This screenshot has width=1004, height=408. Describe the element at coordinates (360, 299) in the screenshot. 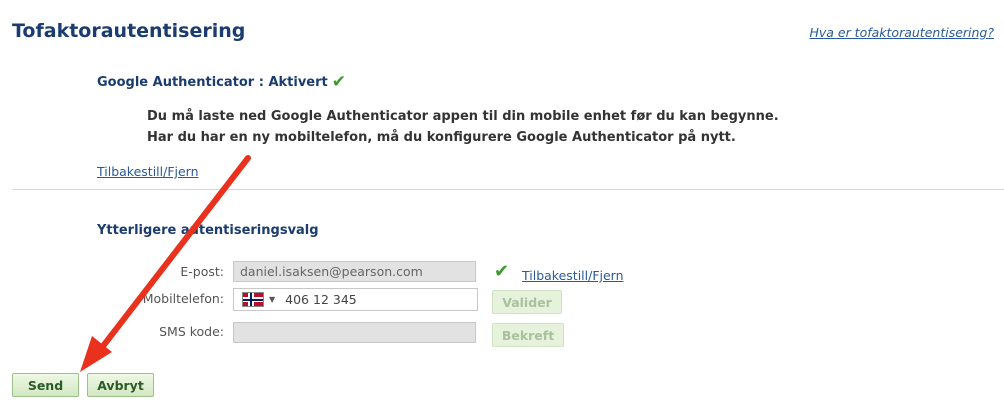

I see `phone-input` at that location.